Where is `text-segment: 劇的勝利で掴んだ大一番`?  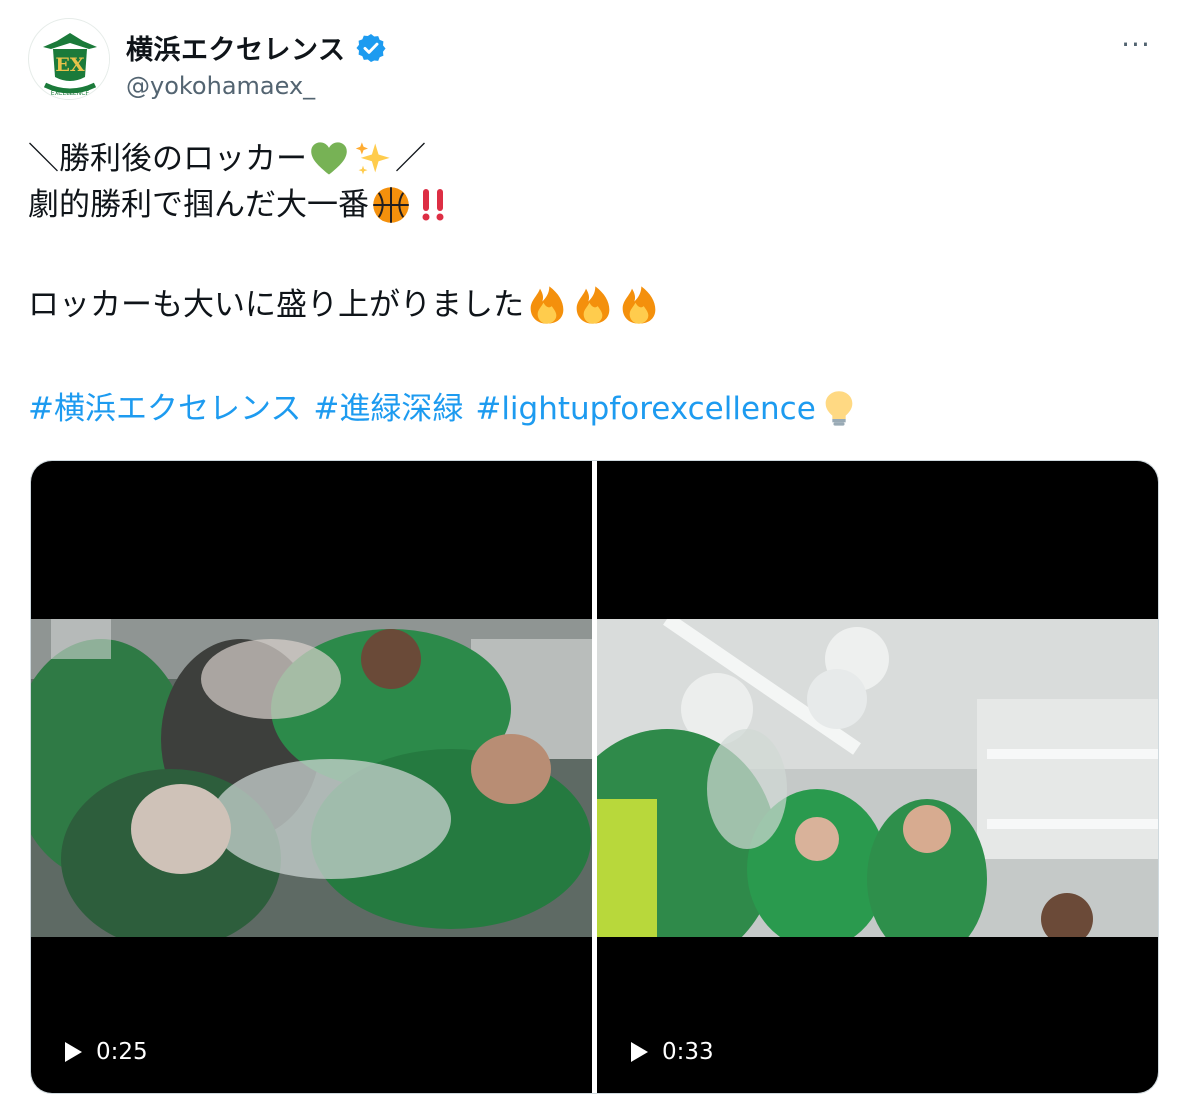
text-segment: 劇的勝利で掴んだ大一番 is located at coordinates (198, 205).